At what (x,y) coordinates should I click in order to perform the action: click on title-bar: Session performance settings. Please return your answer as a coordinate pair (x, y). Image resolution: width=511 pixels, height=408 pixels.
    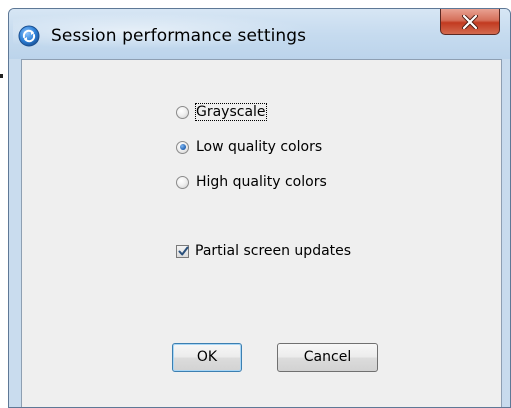
    Looking at the image, I should click on (259, 34).